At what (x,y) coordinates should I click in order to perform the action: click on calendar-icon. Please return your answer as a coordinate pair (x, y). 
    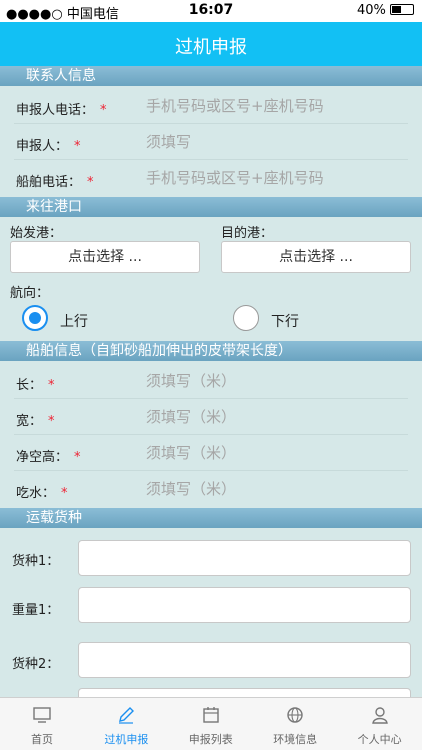
    Looking at the image, I should click on (211, 715).